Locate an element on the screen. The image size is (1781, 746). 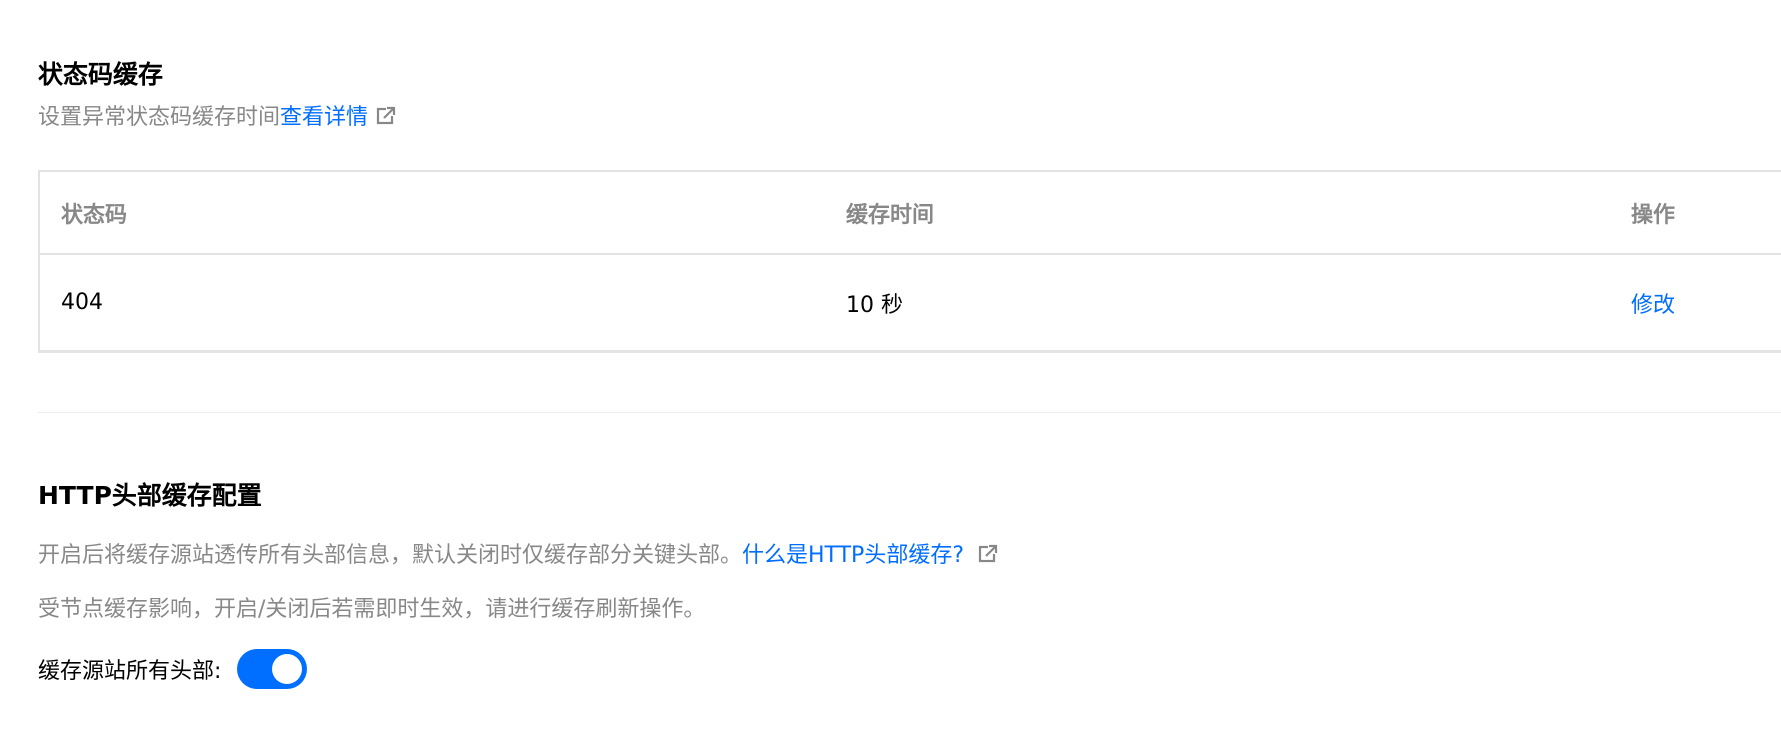
table-header-row: 状态码 缓存时间 操作 is located at coordinates (910, 213).